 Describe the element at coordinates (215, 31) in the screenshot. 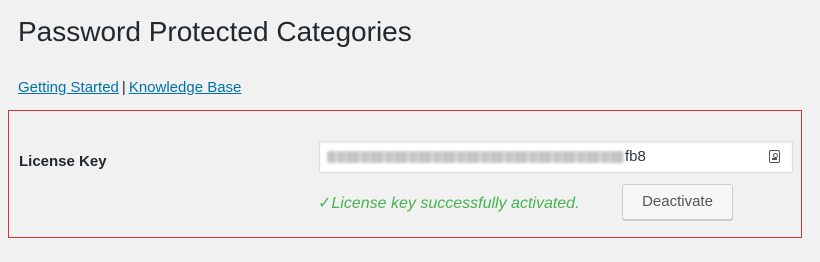

I see `page-title: Password Protected Categories` at that location.